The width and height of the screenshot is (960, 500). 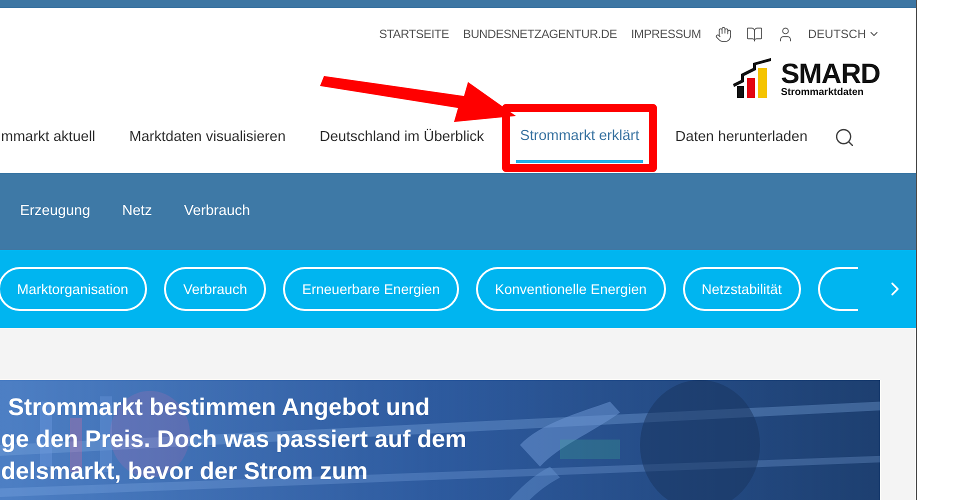 I want to click on nav-tab: Marktdaten visualisieren, so click(x=207, y=137).